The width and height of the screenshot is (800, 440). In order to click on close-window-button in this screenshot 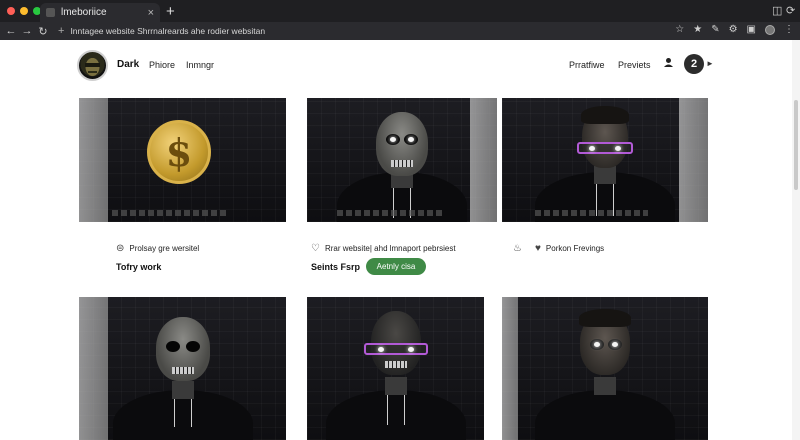, I will do `click(11, 11)`.